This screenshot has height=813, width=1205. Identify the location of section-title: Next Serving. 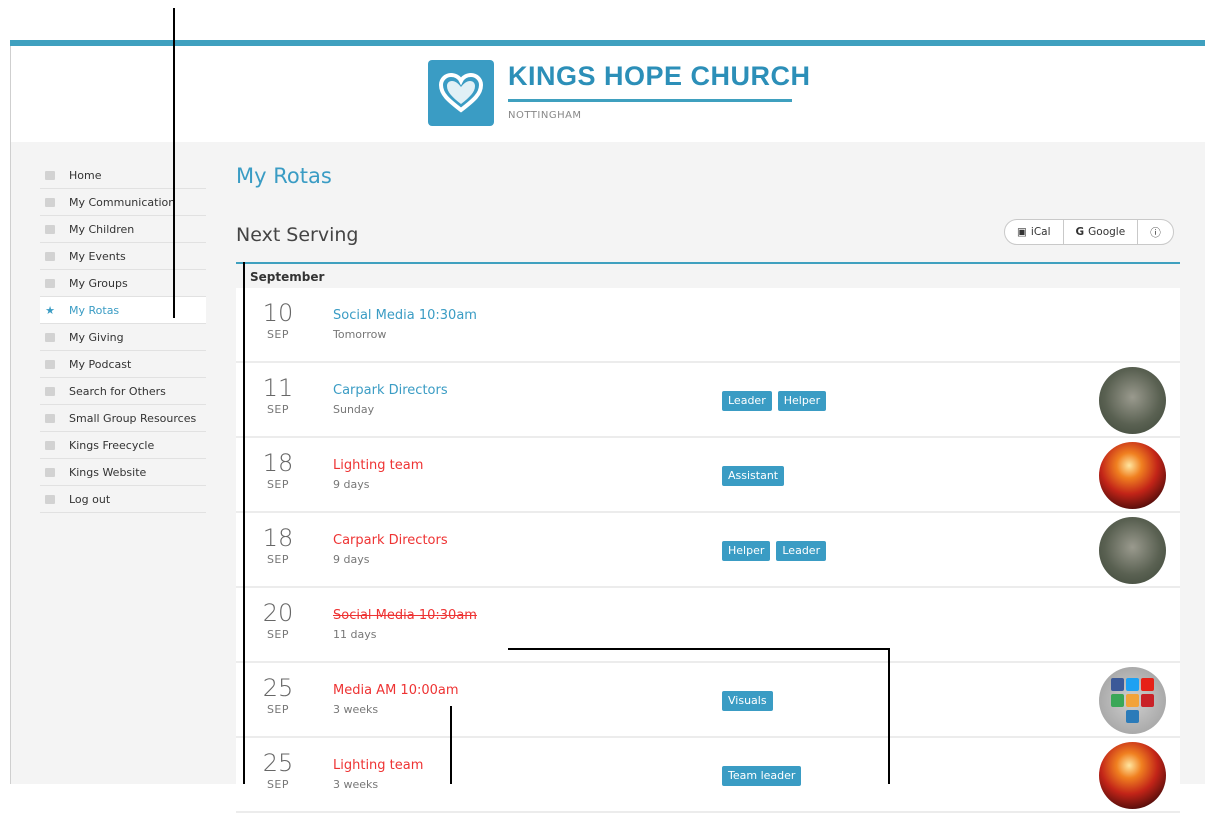
(297, 235).